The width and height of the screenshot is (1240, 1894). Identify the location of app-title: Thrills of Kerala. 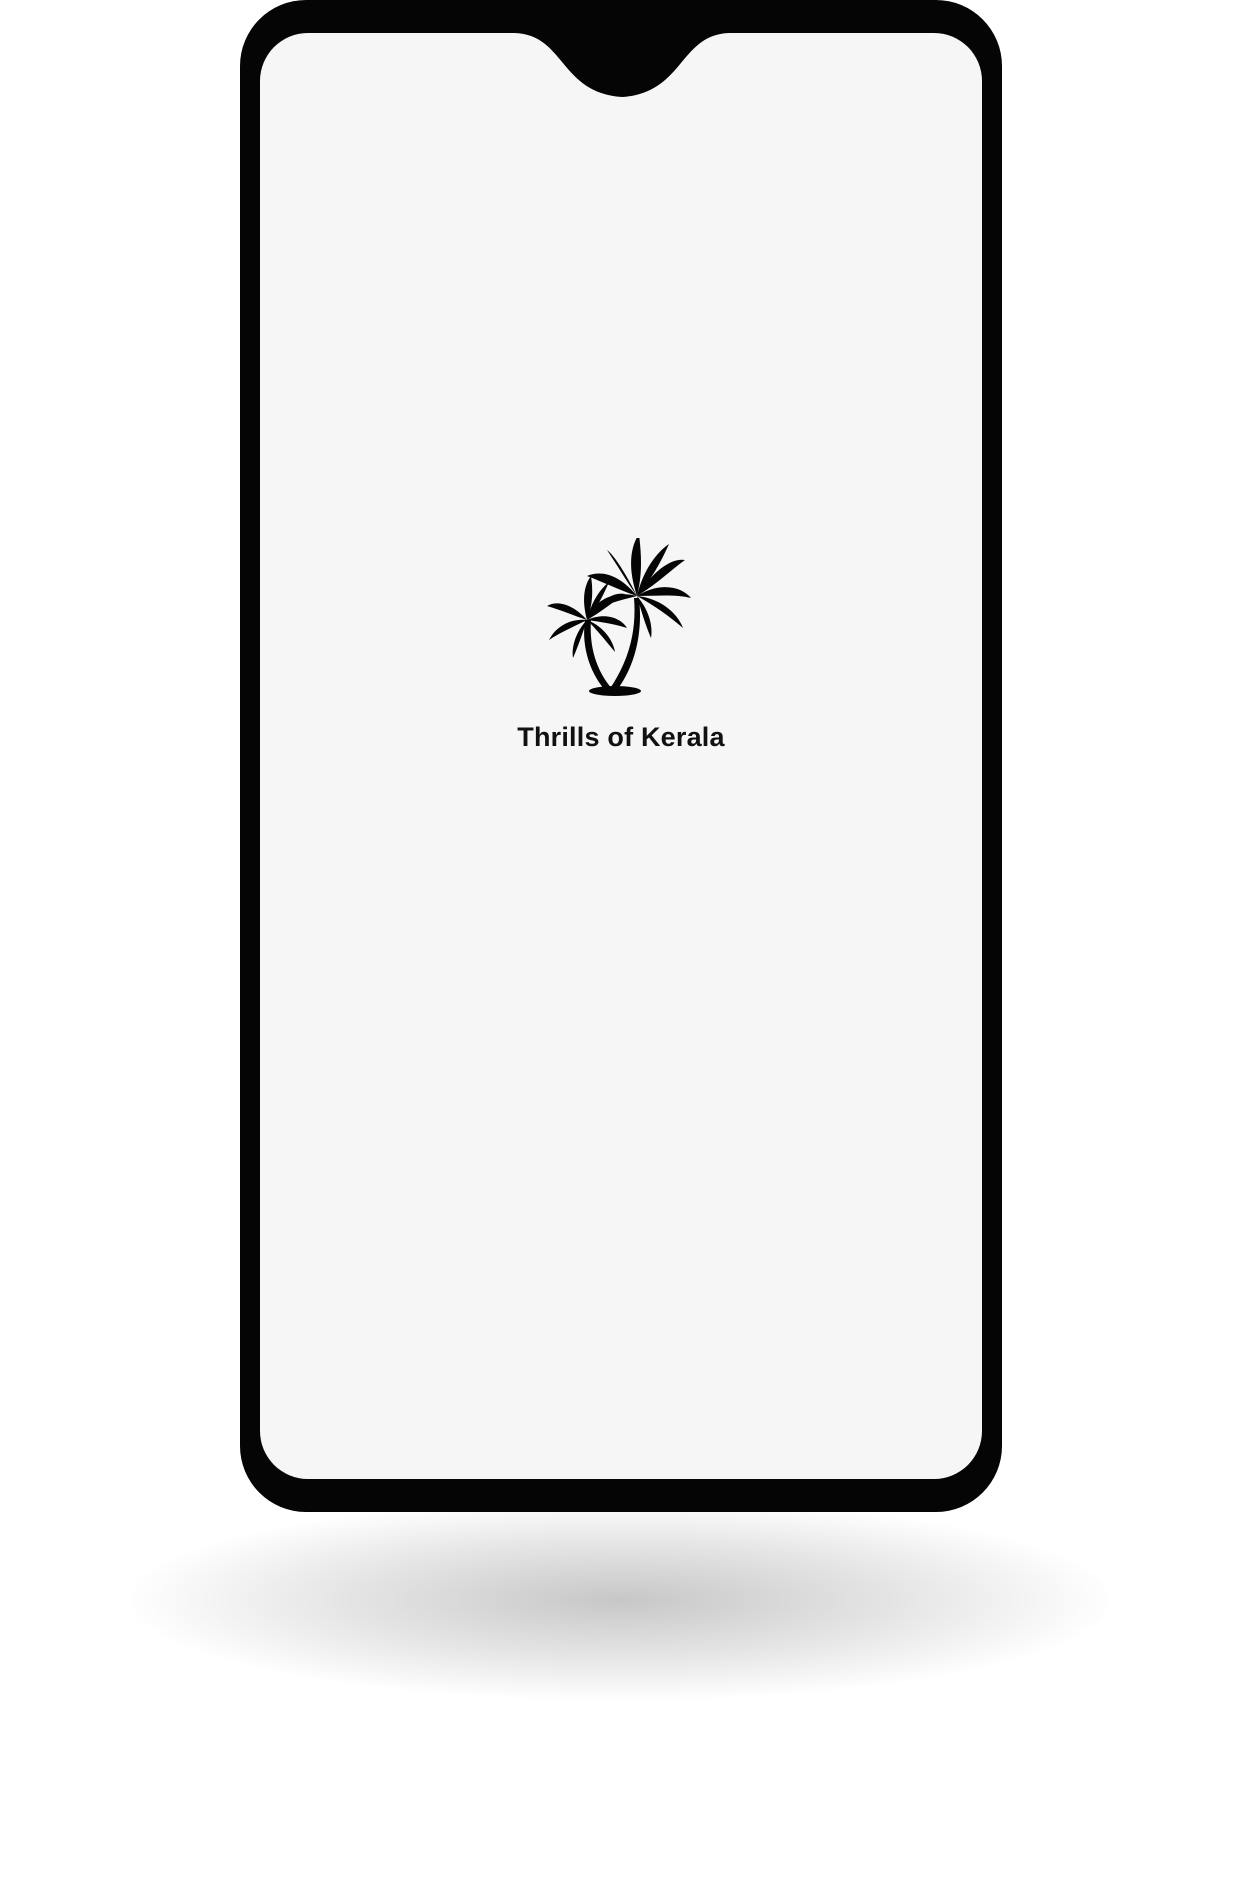
(621, 737).